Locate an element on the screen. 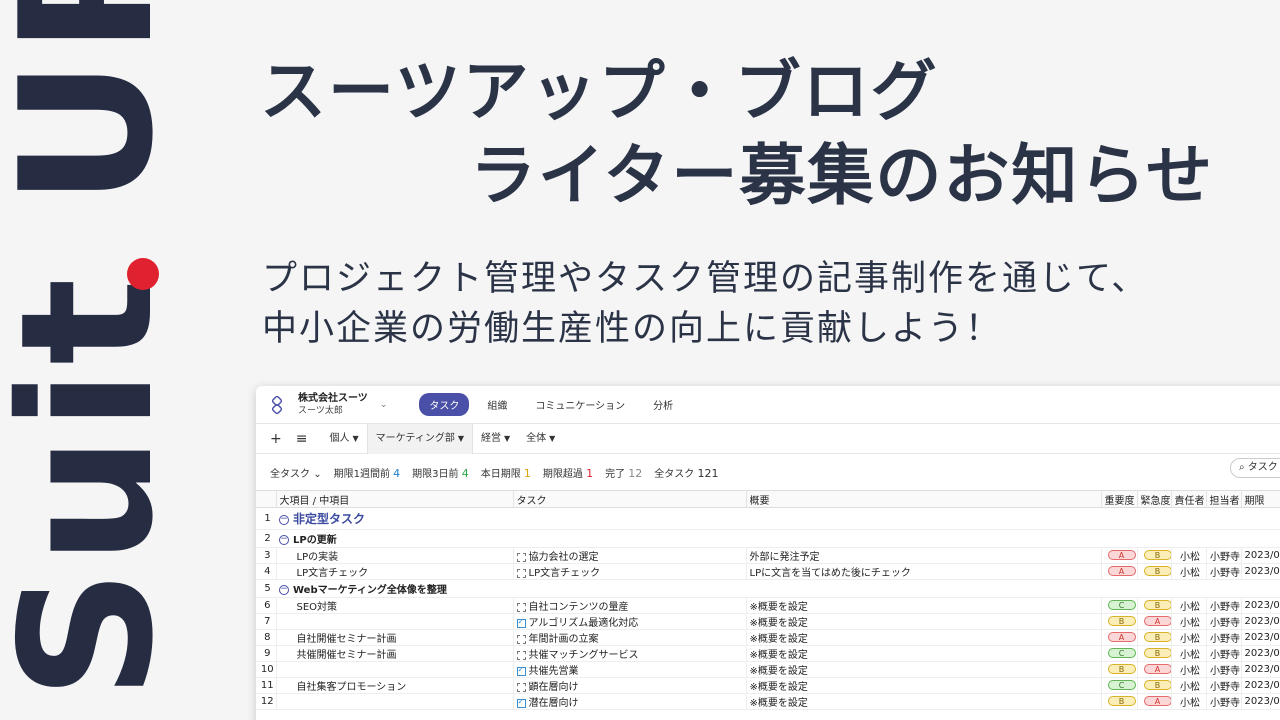  summary-cell: LPに文言を当てはめた後にチェック is located at coordinates (924, 571).